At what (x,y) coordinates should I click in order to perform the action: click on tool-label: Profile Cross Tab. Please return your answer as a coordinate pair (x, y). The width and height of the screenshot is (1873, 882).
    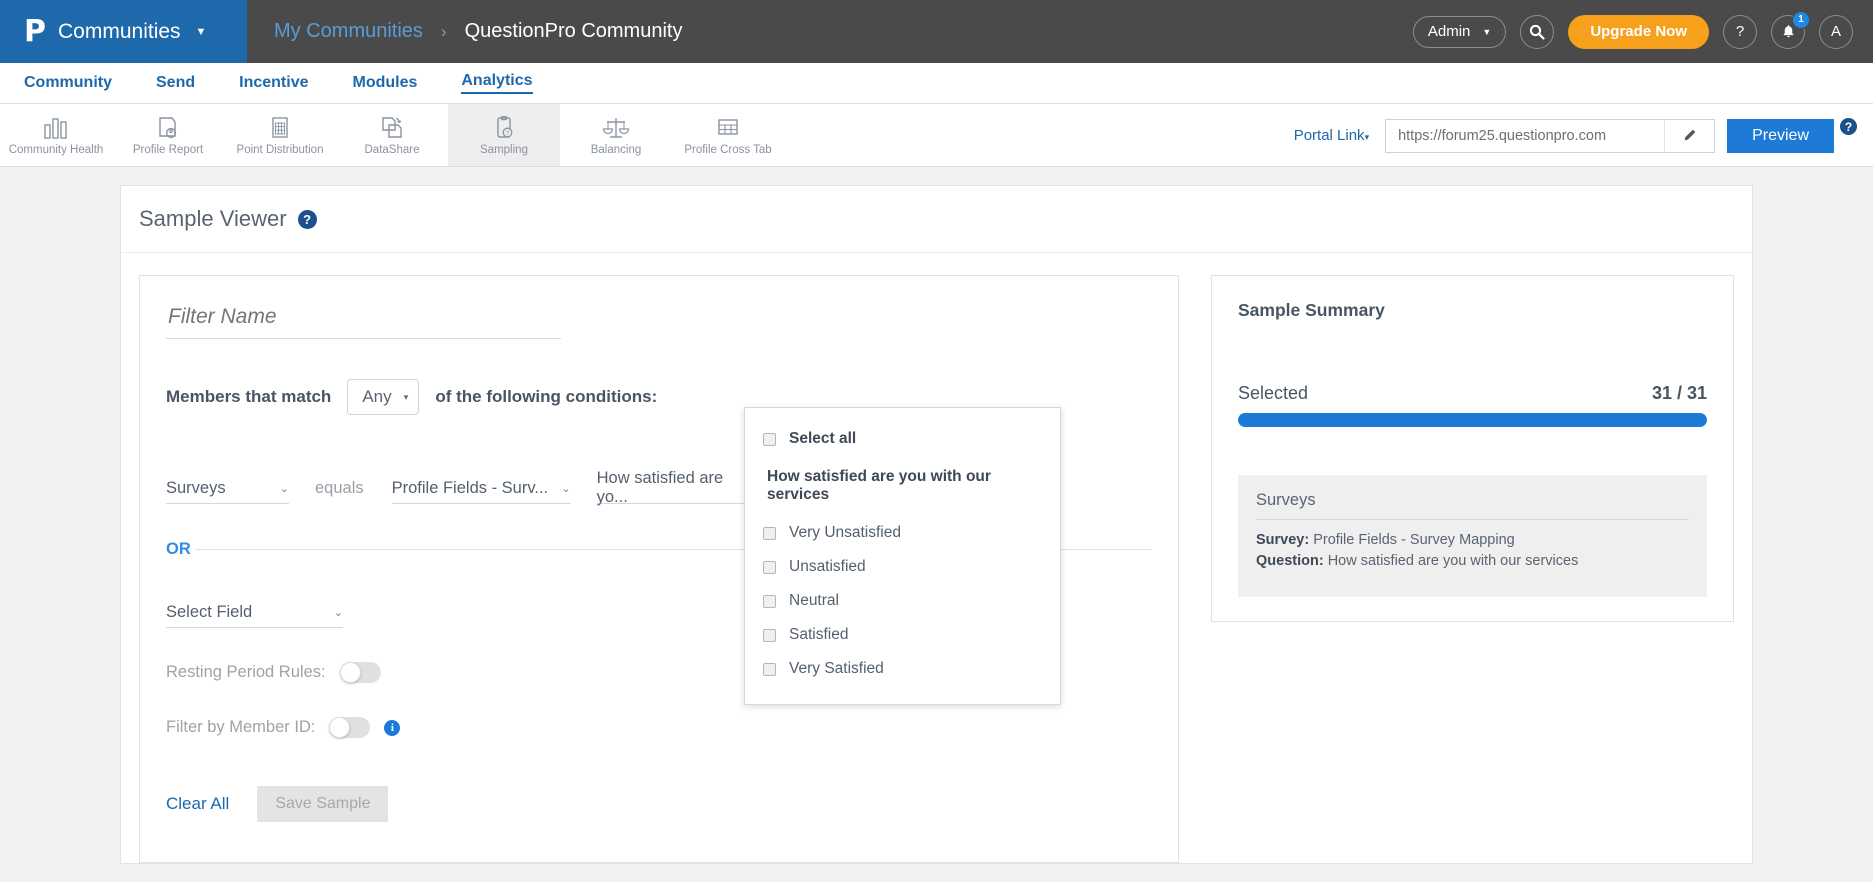
    Looking at the image, I should click on (728, 149).